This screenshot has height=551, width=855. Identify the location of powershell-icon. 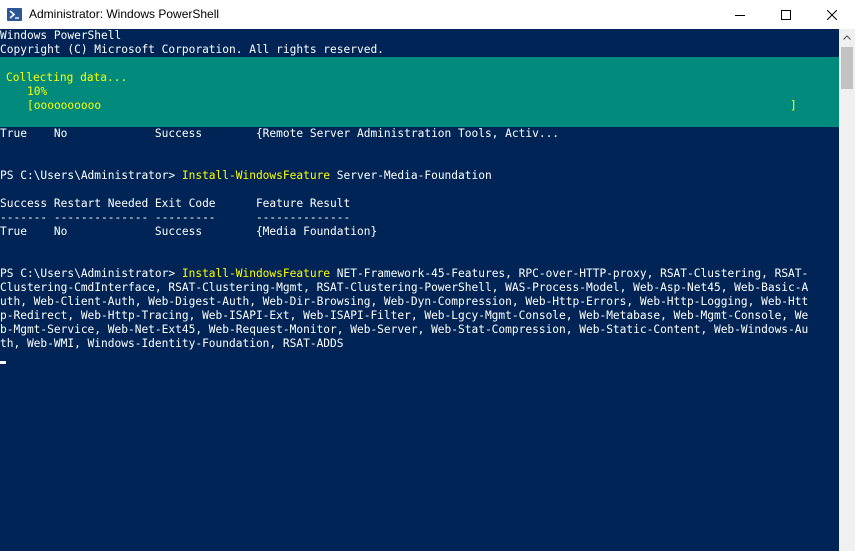
(14, 14).